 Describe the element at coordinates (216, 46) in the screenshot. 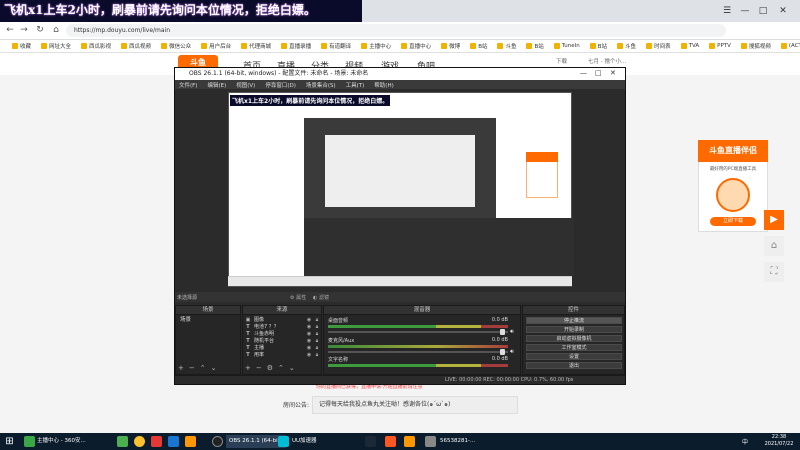

I see `bookmark-item: 用户后台` at that location.